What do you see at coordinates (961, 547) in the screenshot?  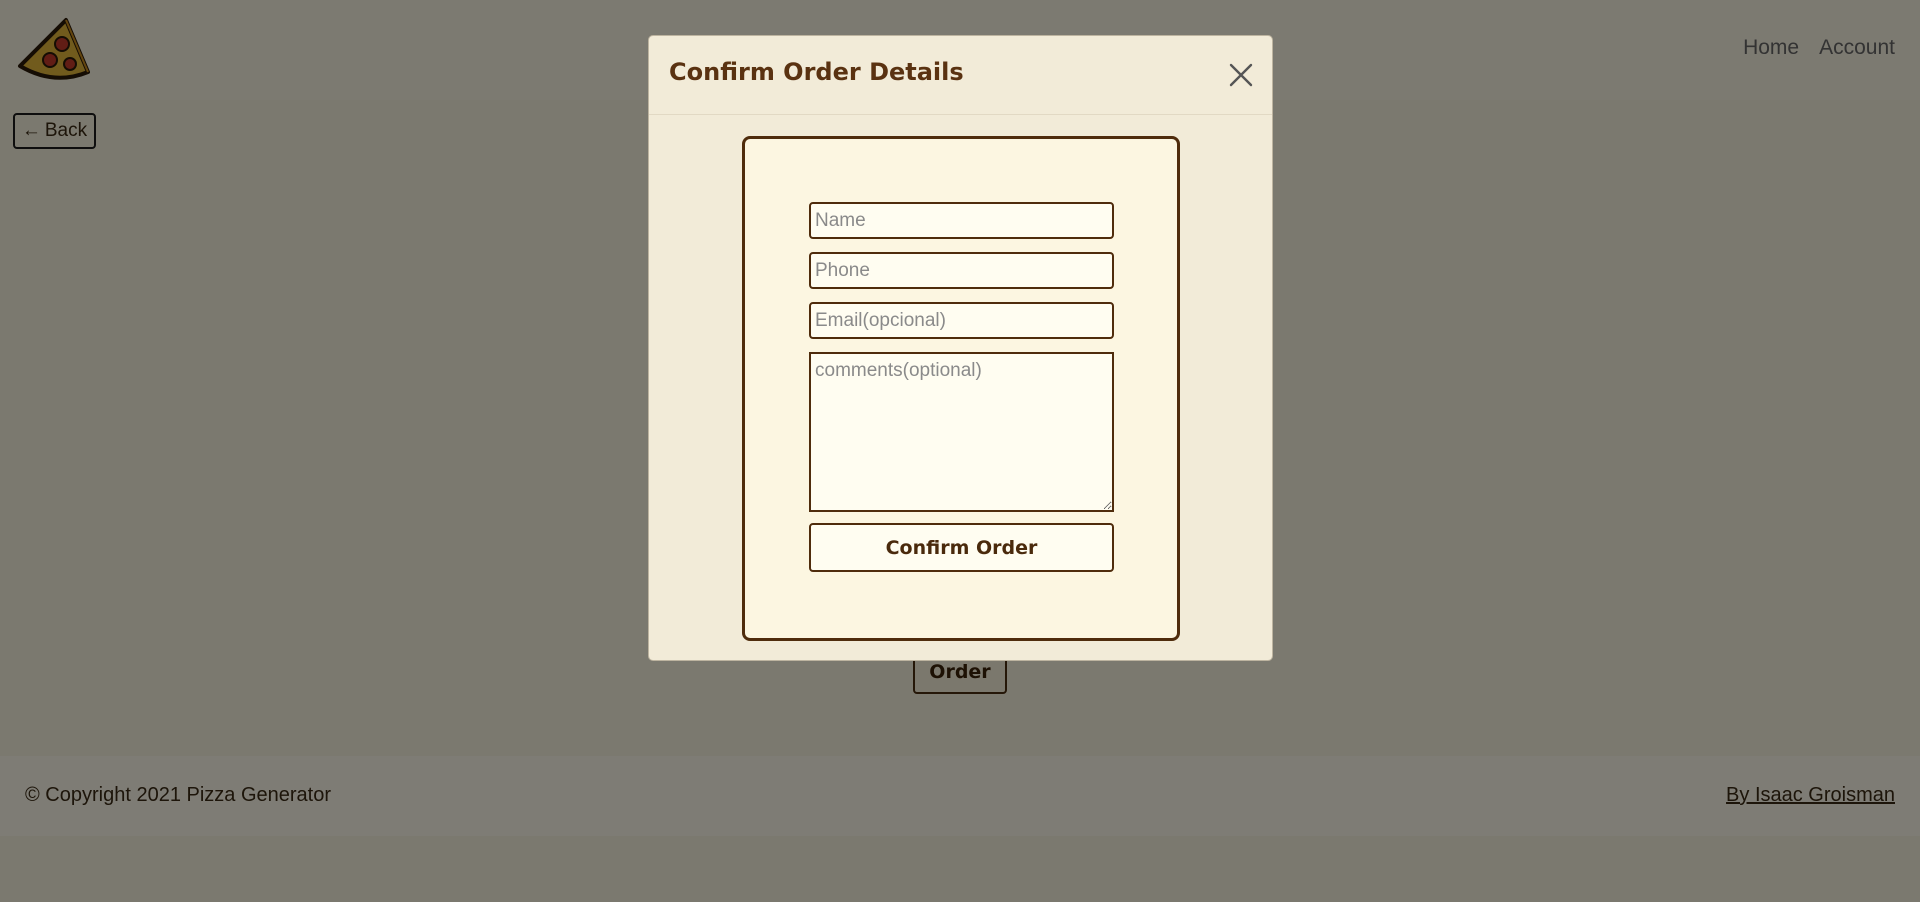 I see `confirm-order-button: Confirm Order` at bounding box center [961, 547].